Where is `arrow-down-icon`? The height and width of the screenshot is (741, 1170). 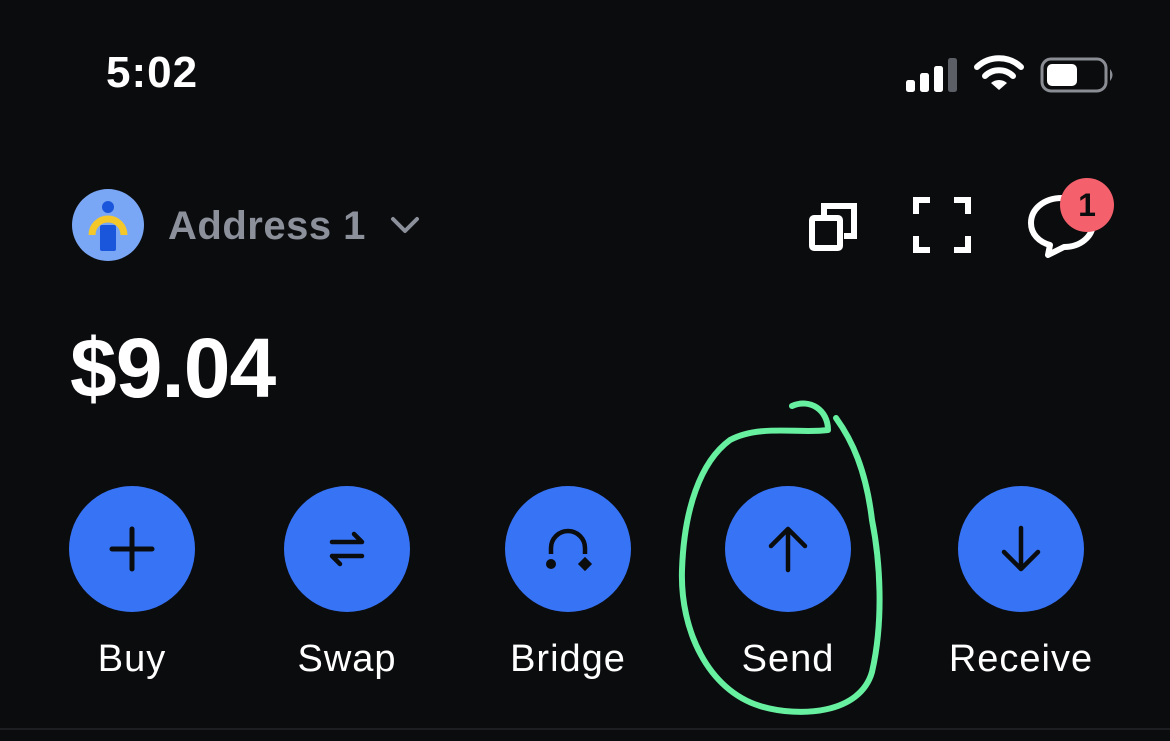
arrow-down-icon is located at coordinates (1021, 548).